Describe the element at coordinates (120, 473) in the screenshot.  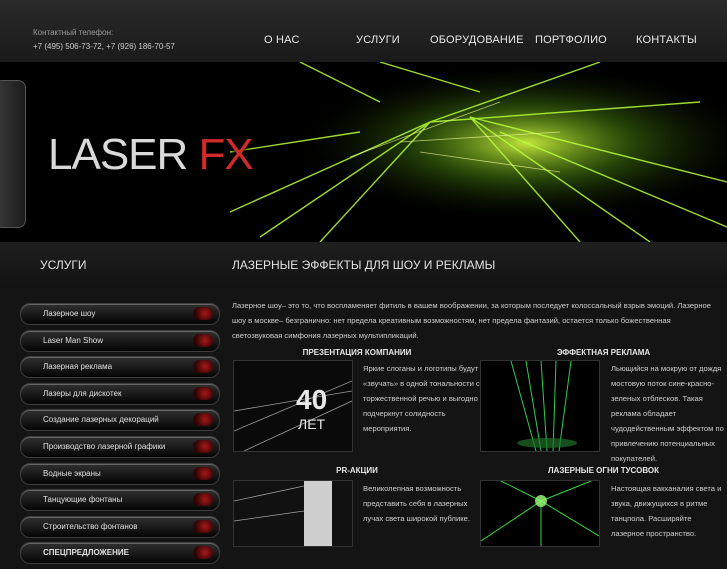
I see `sidebar-item-water-screens: Водные экраны` at that location.